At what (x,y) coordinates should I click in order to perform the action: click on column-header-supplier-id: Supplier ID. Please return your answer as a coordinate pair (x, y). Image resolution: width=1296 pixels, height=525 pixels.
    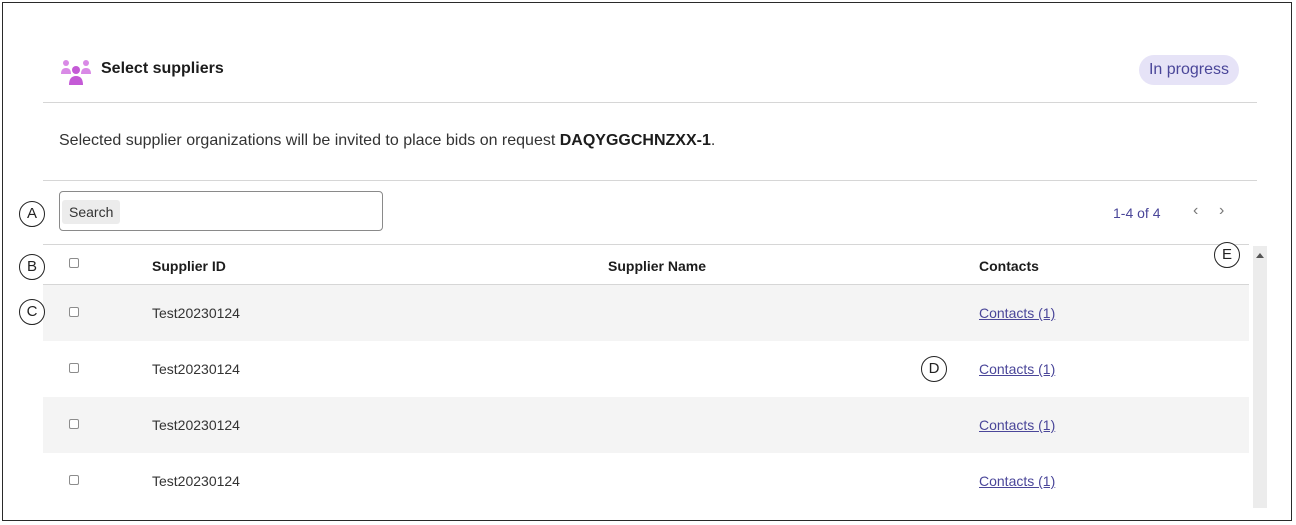
    Looking at the image, I should click on (189, 266).